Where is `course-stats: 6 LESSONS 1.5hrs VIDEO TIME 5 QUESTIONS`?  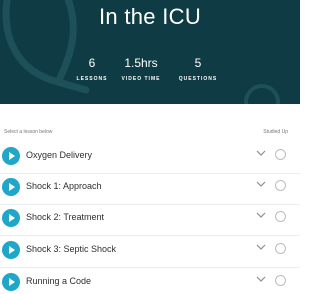 course-stats: 6 LESSONS 1.5hrs VIDEO TIME 5 QUESTIONS is located at coordinates (150, 69).